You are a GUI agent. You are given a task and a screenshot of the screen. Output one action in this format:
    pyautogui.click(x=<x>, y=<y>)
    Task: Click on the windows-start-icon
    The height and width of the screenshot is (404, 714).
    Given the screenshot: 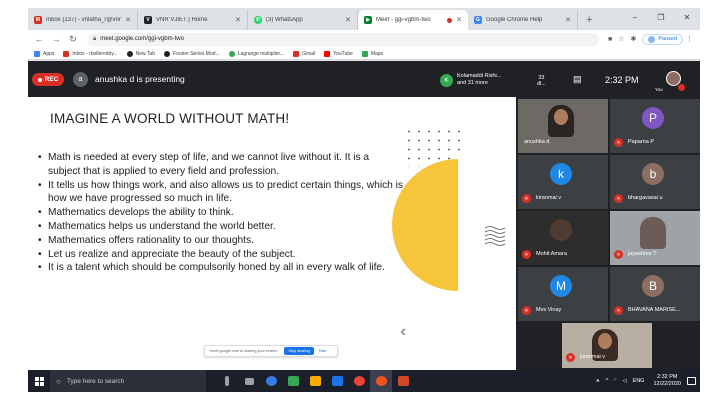 What is the action you would take?
    pyautogui.click(x=39, y=381)
    